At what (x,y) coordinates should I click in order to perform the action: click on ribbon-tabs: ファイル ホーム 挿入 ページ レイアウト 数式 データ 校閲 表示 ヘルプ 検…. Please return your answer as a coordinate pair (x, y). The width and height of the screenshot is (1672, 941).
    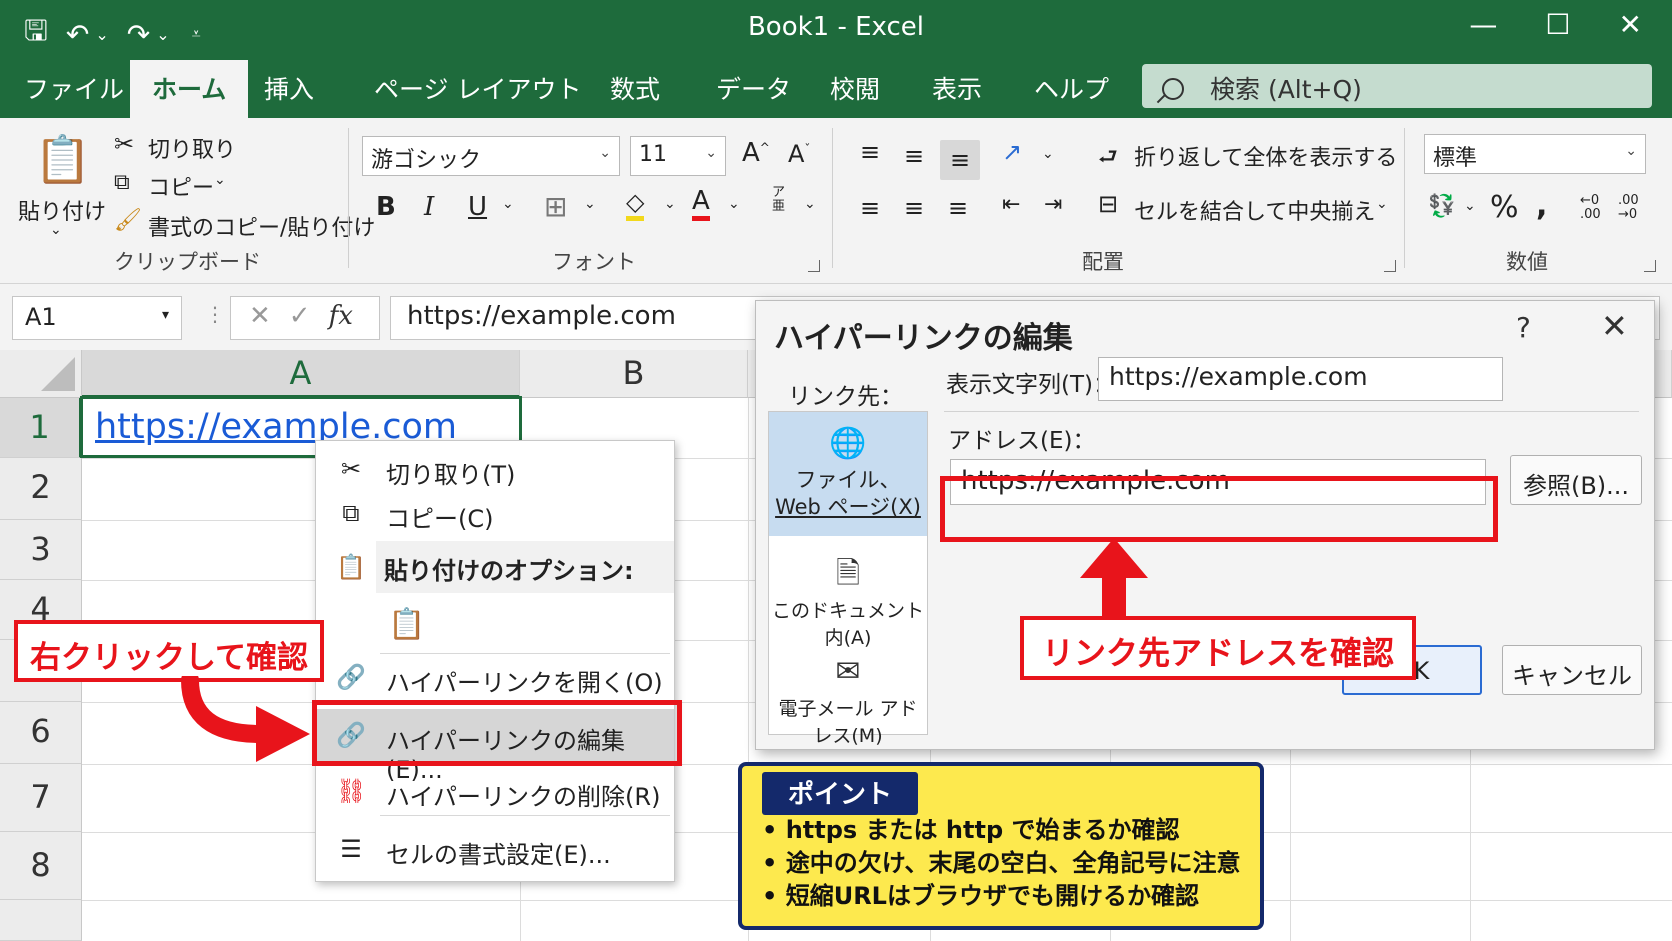
    Looking at the image, I should click on (836, 87).